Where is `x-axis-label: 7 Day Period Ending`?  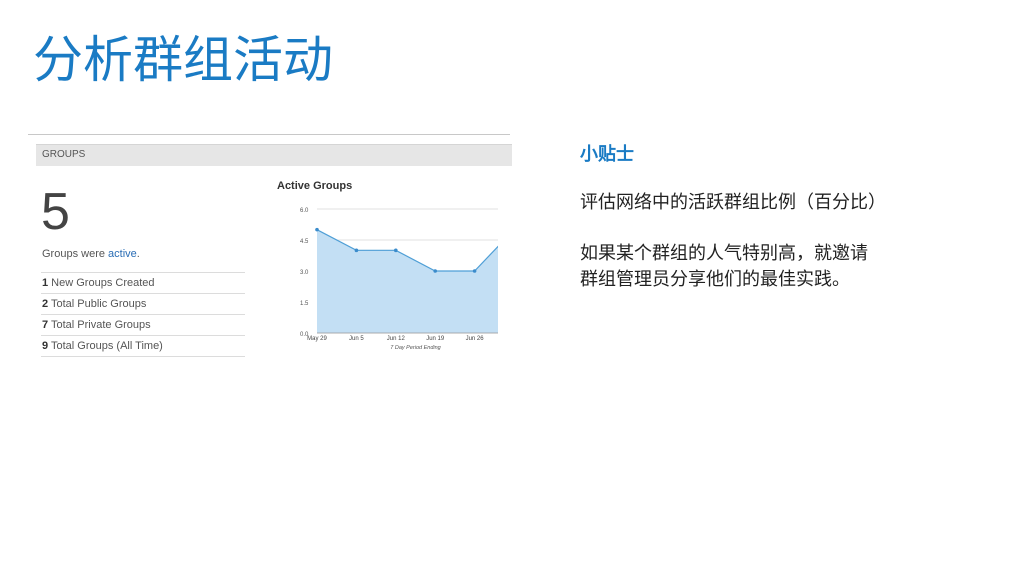
x-axis-label: 7 Day Period Ending is located at coordinates (415, 348).